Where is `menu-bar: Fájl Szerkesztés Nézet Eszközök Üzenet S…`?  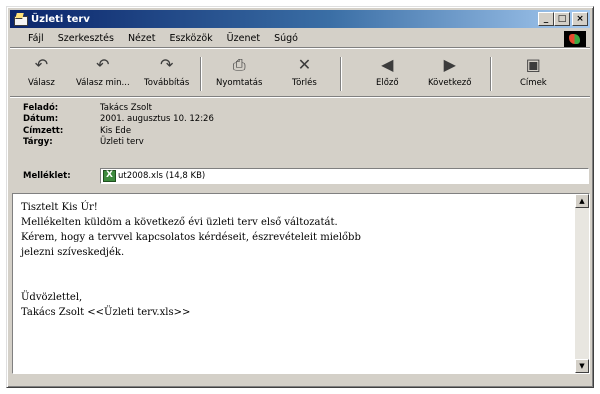
menu-bar: Fájl Szerkesztés Nézet Eszközök Üzenet S… is located at coordinates (300, 39).